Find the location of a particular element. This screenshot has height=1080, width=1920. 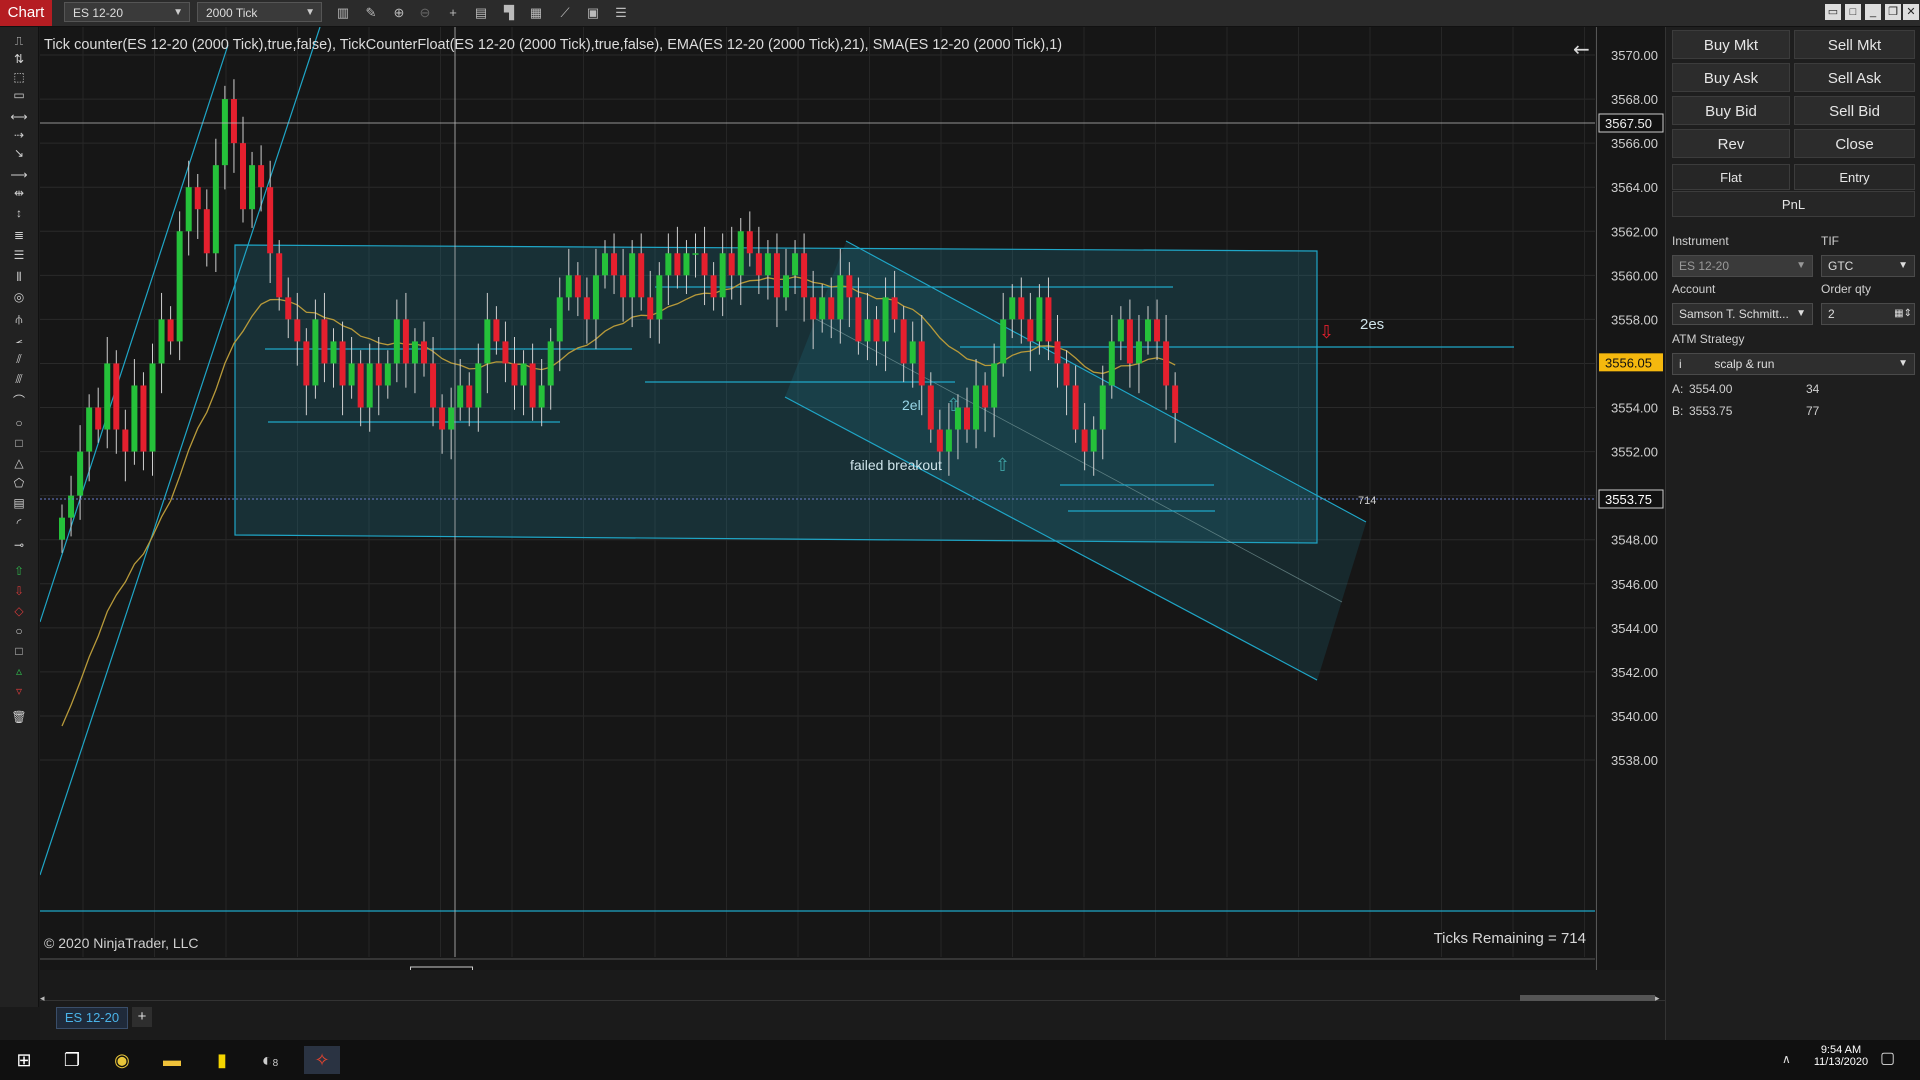

buy-bid-button: Buy Bid is located at coordinates (1731, 110).